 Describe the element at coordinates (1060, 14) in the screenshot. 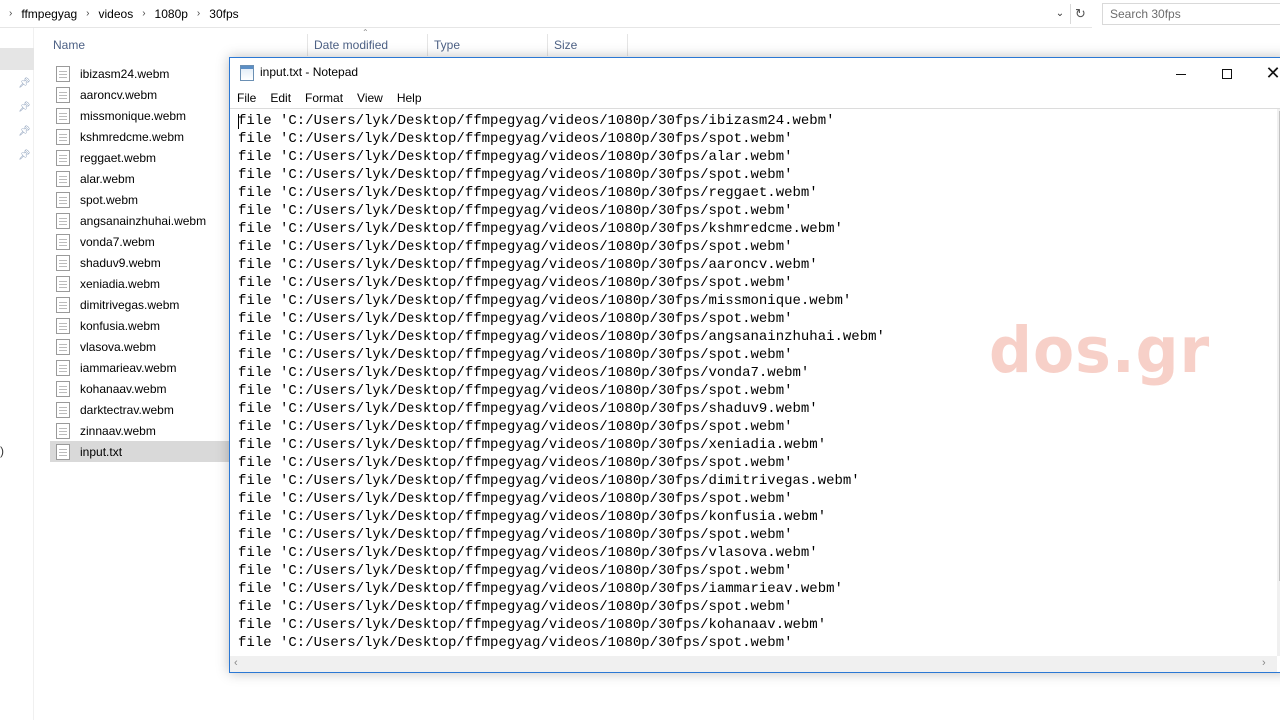

I see `chevron-down-icon: ⌄` at that location.